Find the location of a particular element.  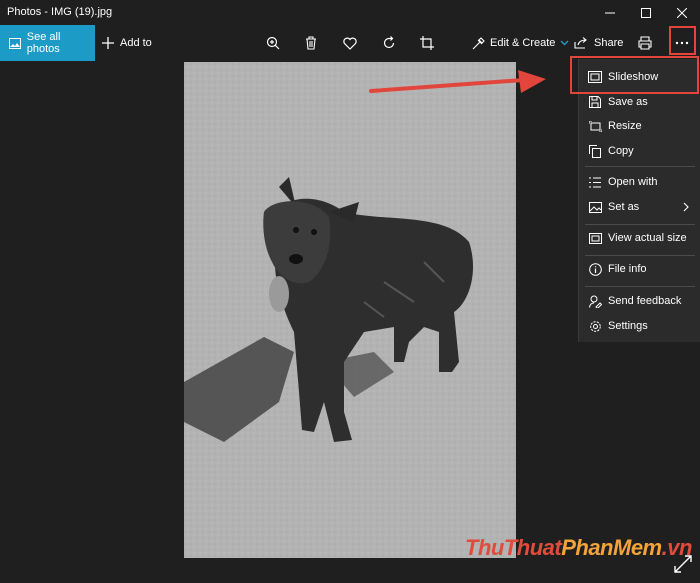

copy-icon is located at coordinates (595, 151).